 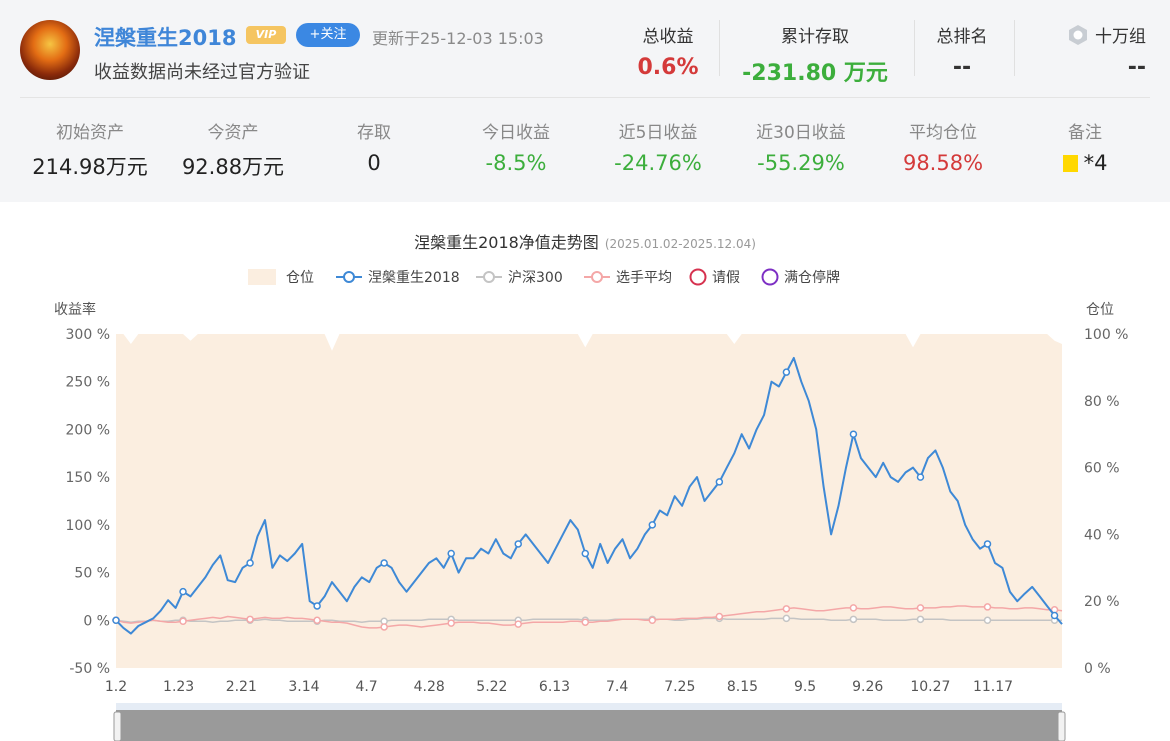 I want to click on legend-label: 沪深300, so click(x=535, y=278).